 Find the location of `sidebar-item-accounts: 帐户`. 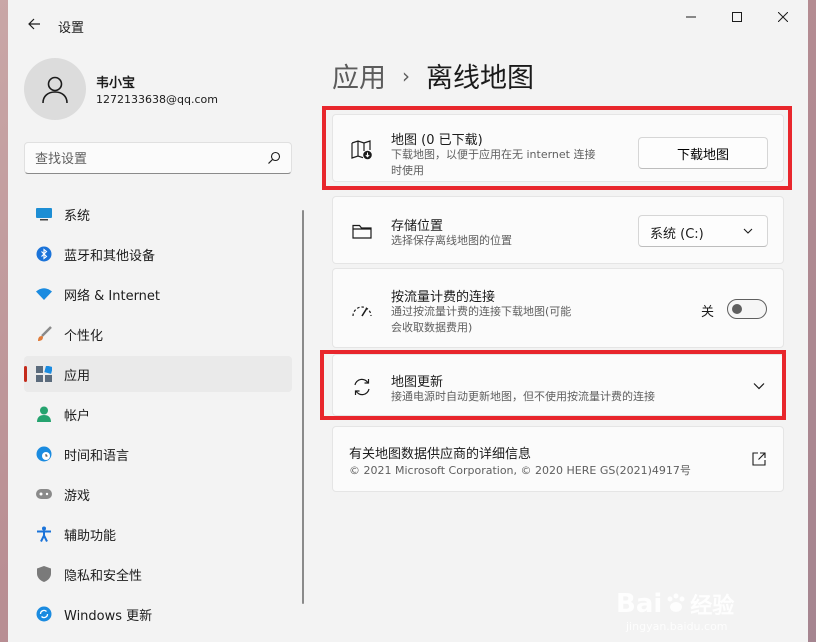

sidebar-item-accounts: 帐户 is located at coordinates (158, 414).